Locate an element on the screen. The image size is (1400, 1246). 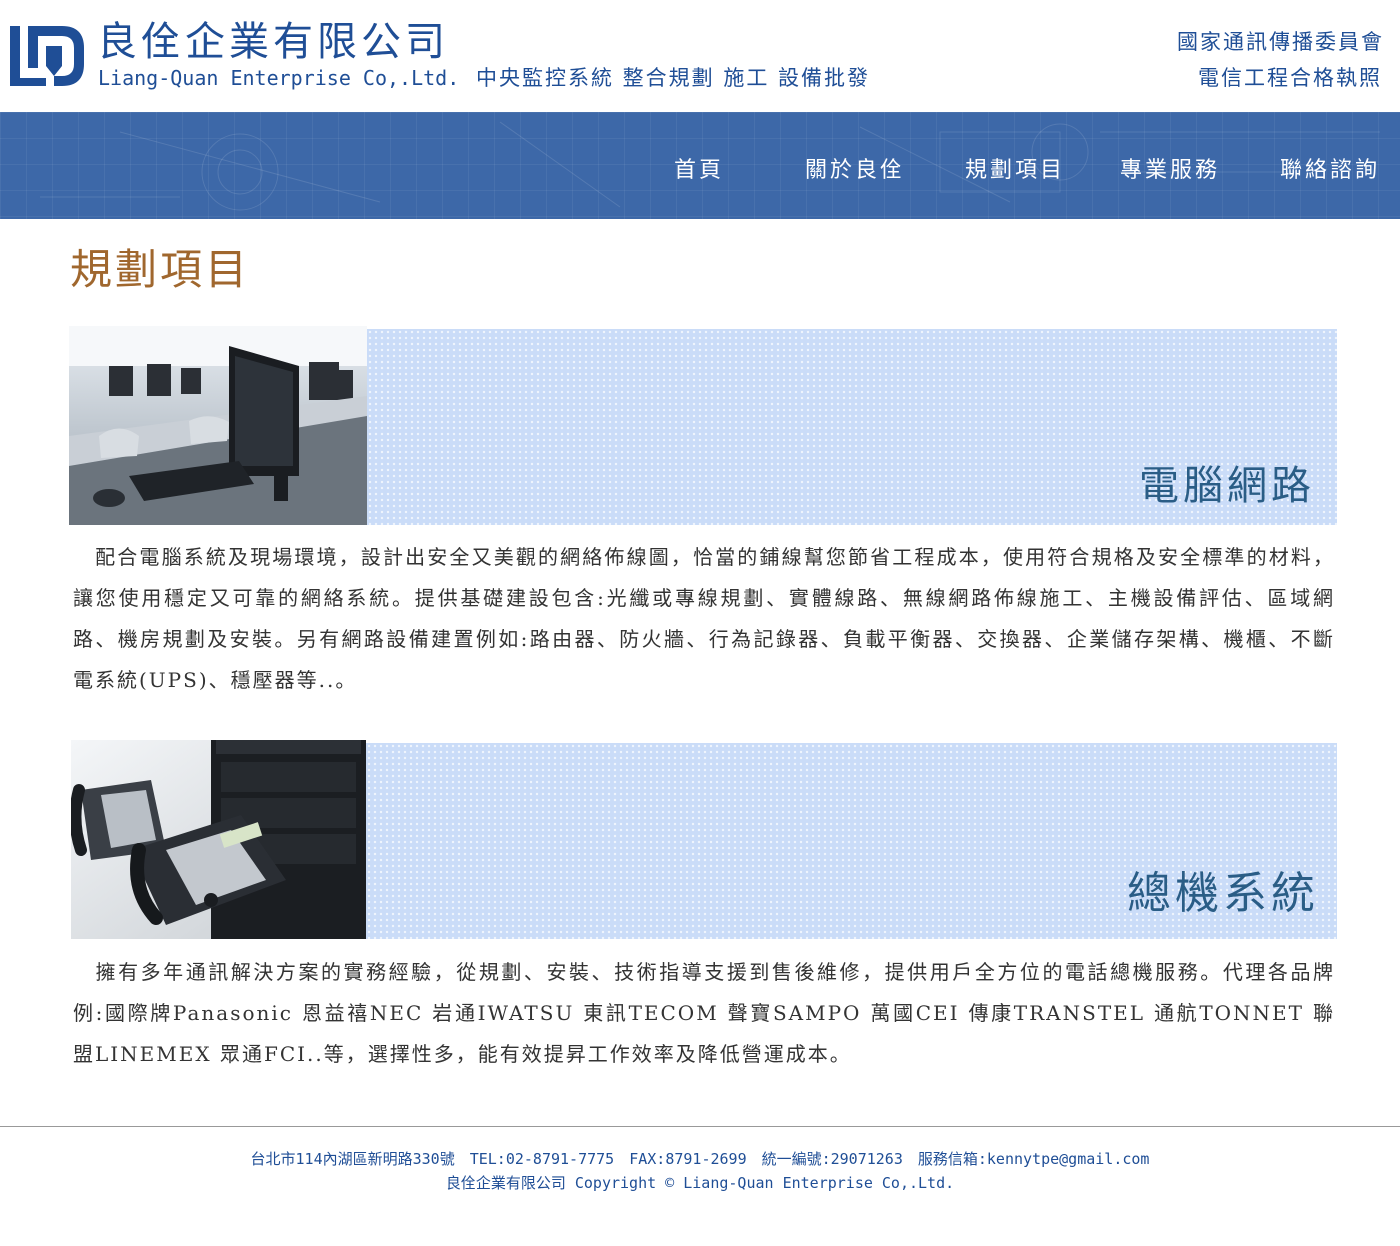
section-title-pbx: 總機系統 is located at coordinates (1223, 893).